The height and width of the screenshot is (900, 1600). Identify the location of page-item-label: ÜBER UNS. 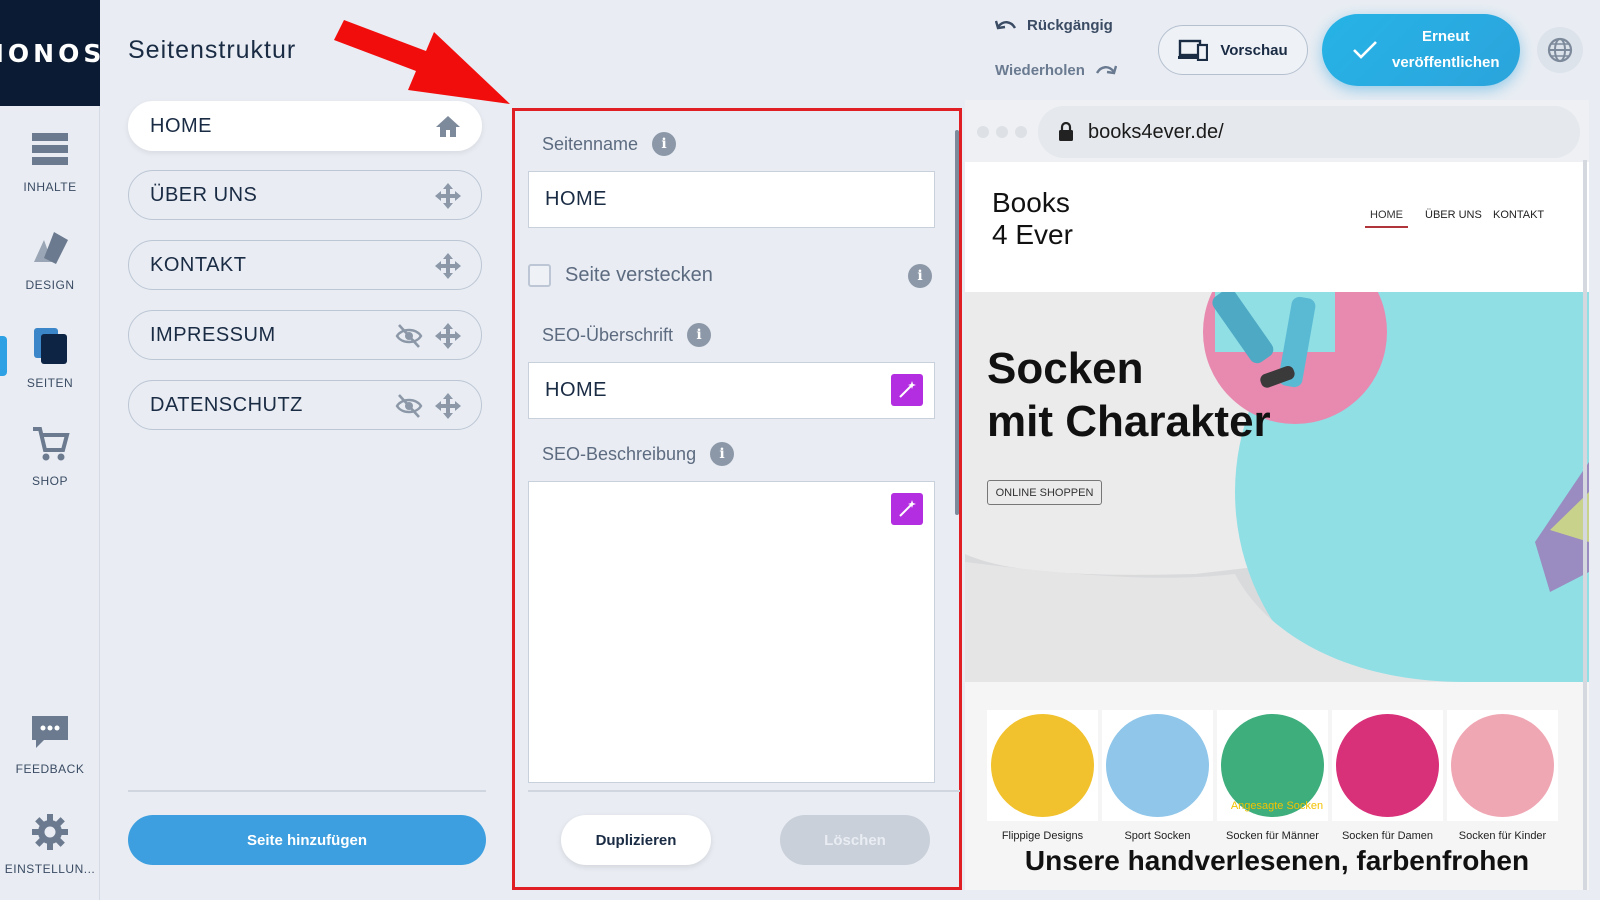
(204, 194).